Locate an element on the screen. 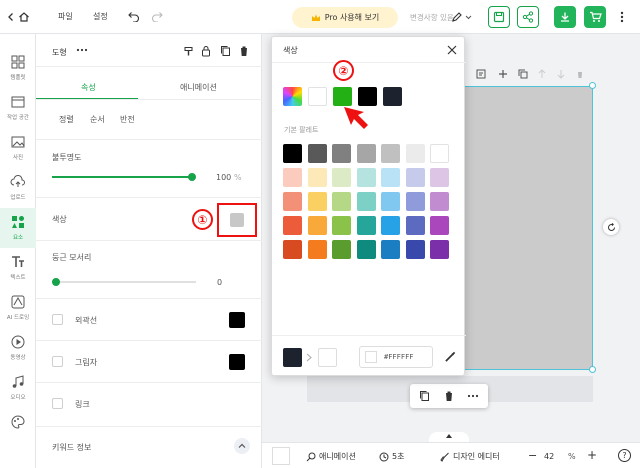  sidebar-item-upload: 업로드 is located at coordinates (18, 188).